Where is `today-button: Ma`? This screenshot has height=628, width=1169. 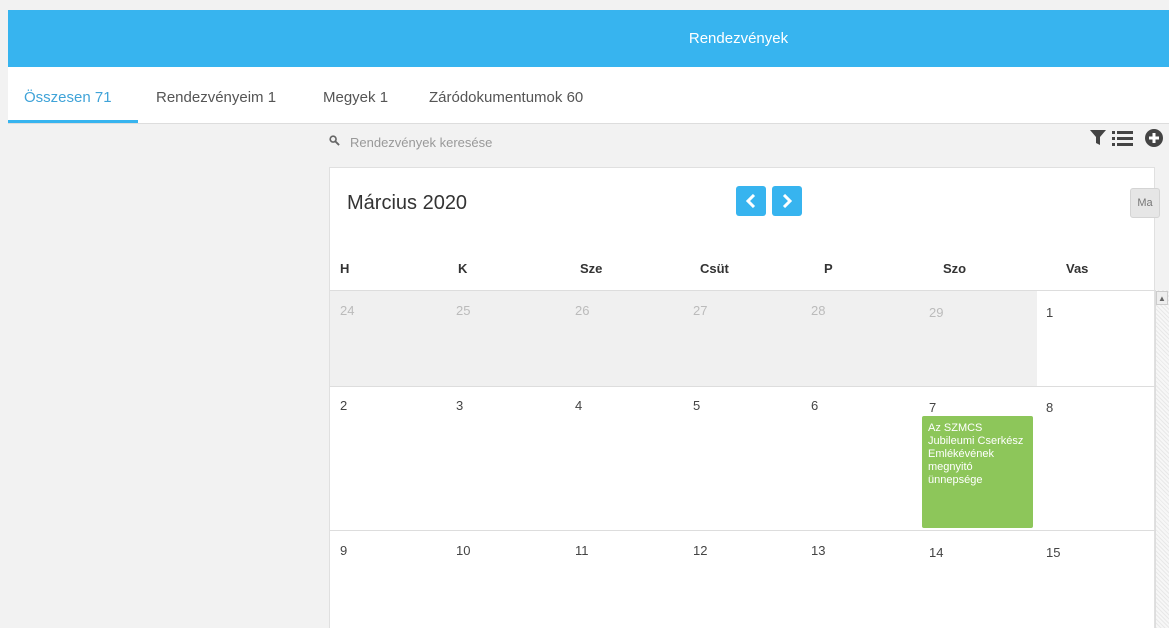
today-button: Ma is located at coordinates (1145, 203).